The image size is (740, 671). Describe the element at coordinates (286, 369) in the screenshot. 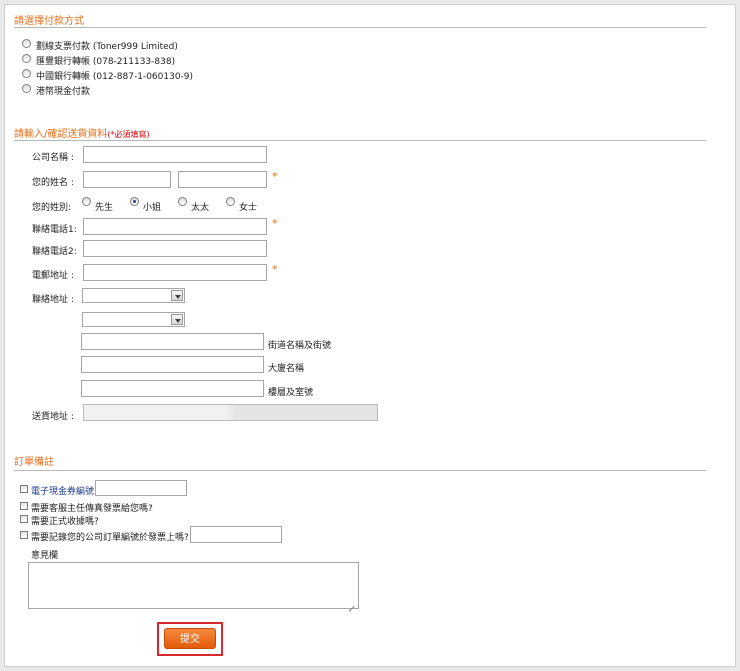

I see `building-label: 大廈名稱` at that location.